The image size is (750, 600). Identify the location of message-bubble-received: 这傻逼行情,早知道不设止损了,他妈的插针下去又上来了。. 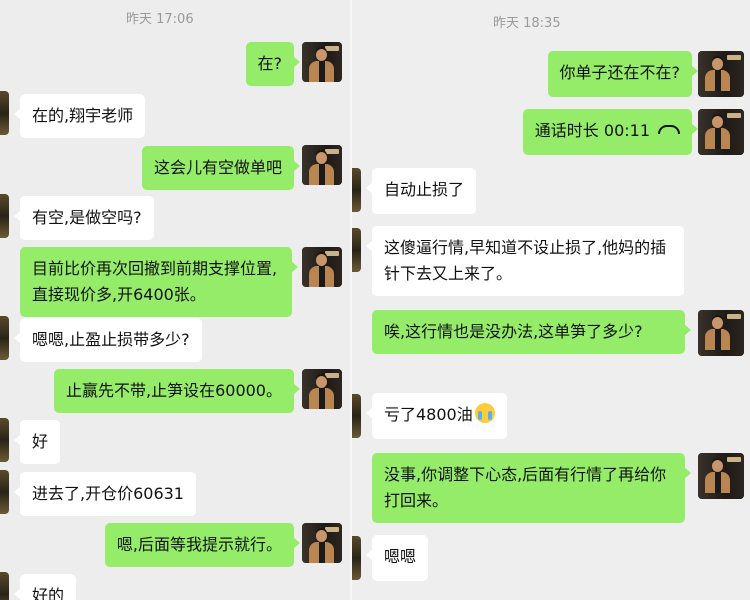
(525, 261).